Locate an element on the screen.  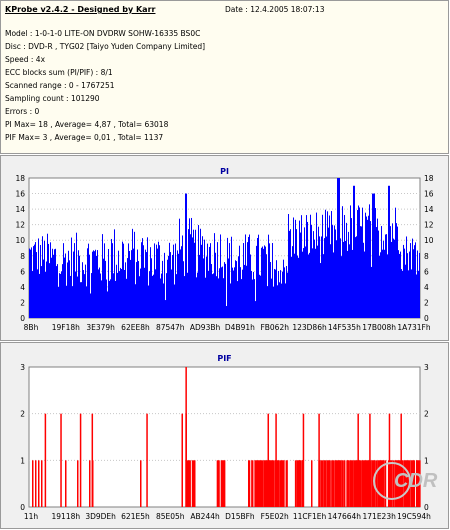
info-scanned-range: Scanned range : 0 - 1767251 is located at coordinates (60, 85).